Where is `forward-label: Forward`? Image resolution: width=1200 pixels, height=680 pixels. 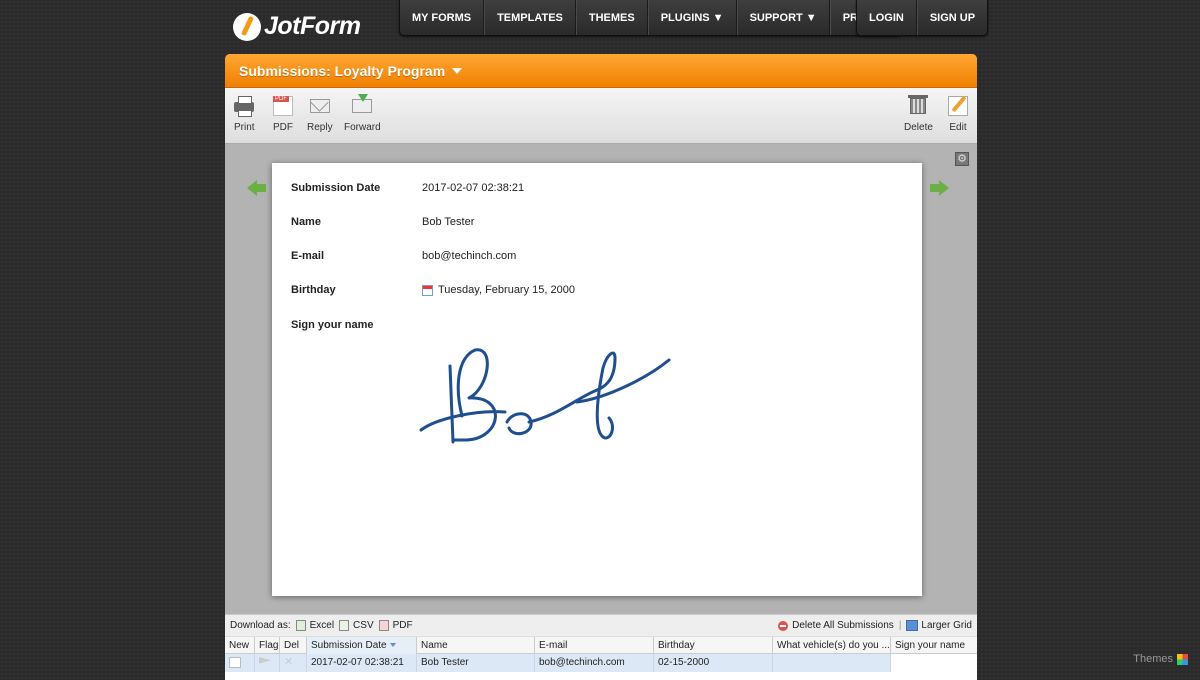
forward-label: Forward is located at coordinates (362, 127).